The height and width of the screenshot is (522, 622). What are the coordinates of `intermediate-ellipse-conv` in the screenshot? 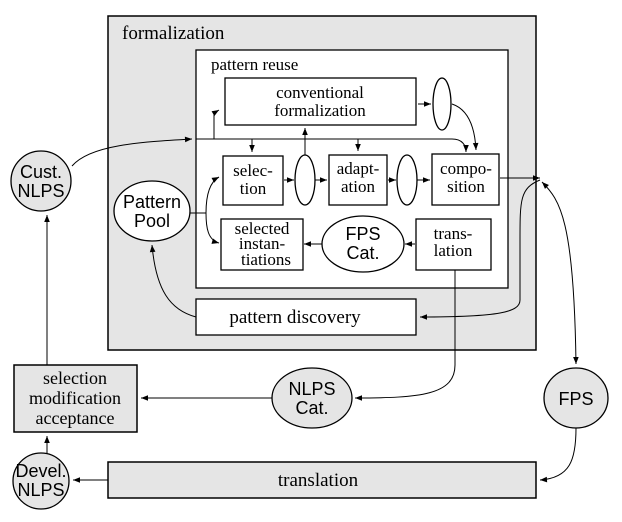 It's located at (442, 104).